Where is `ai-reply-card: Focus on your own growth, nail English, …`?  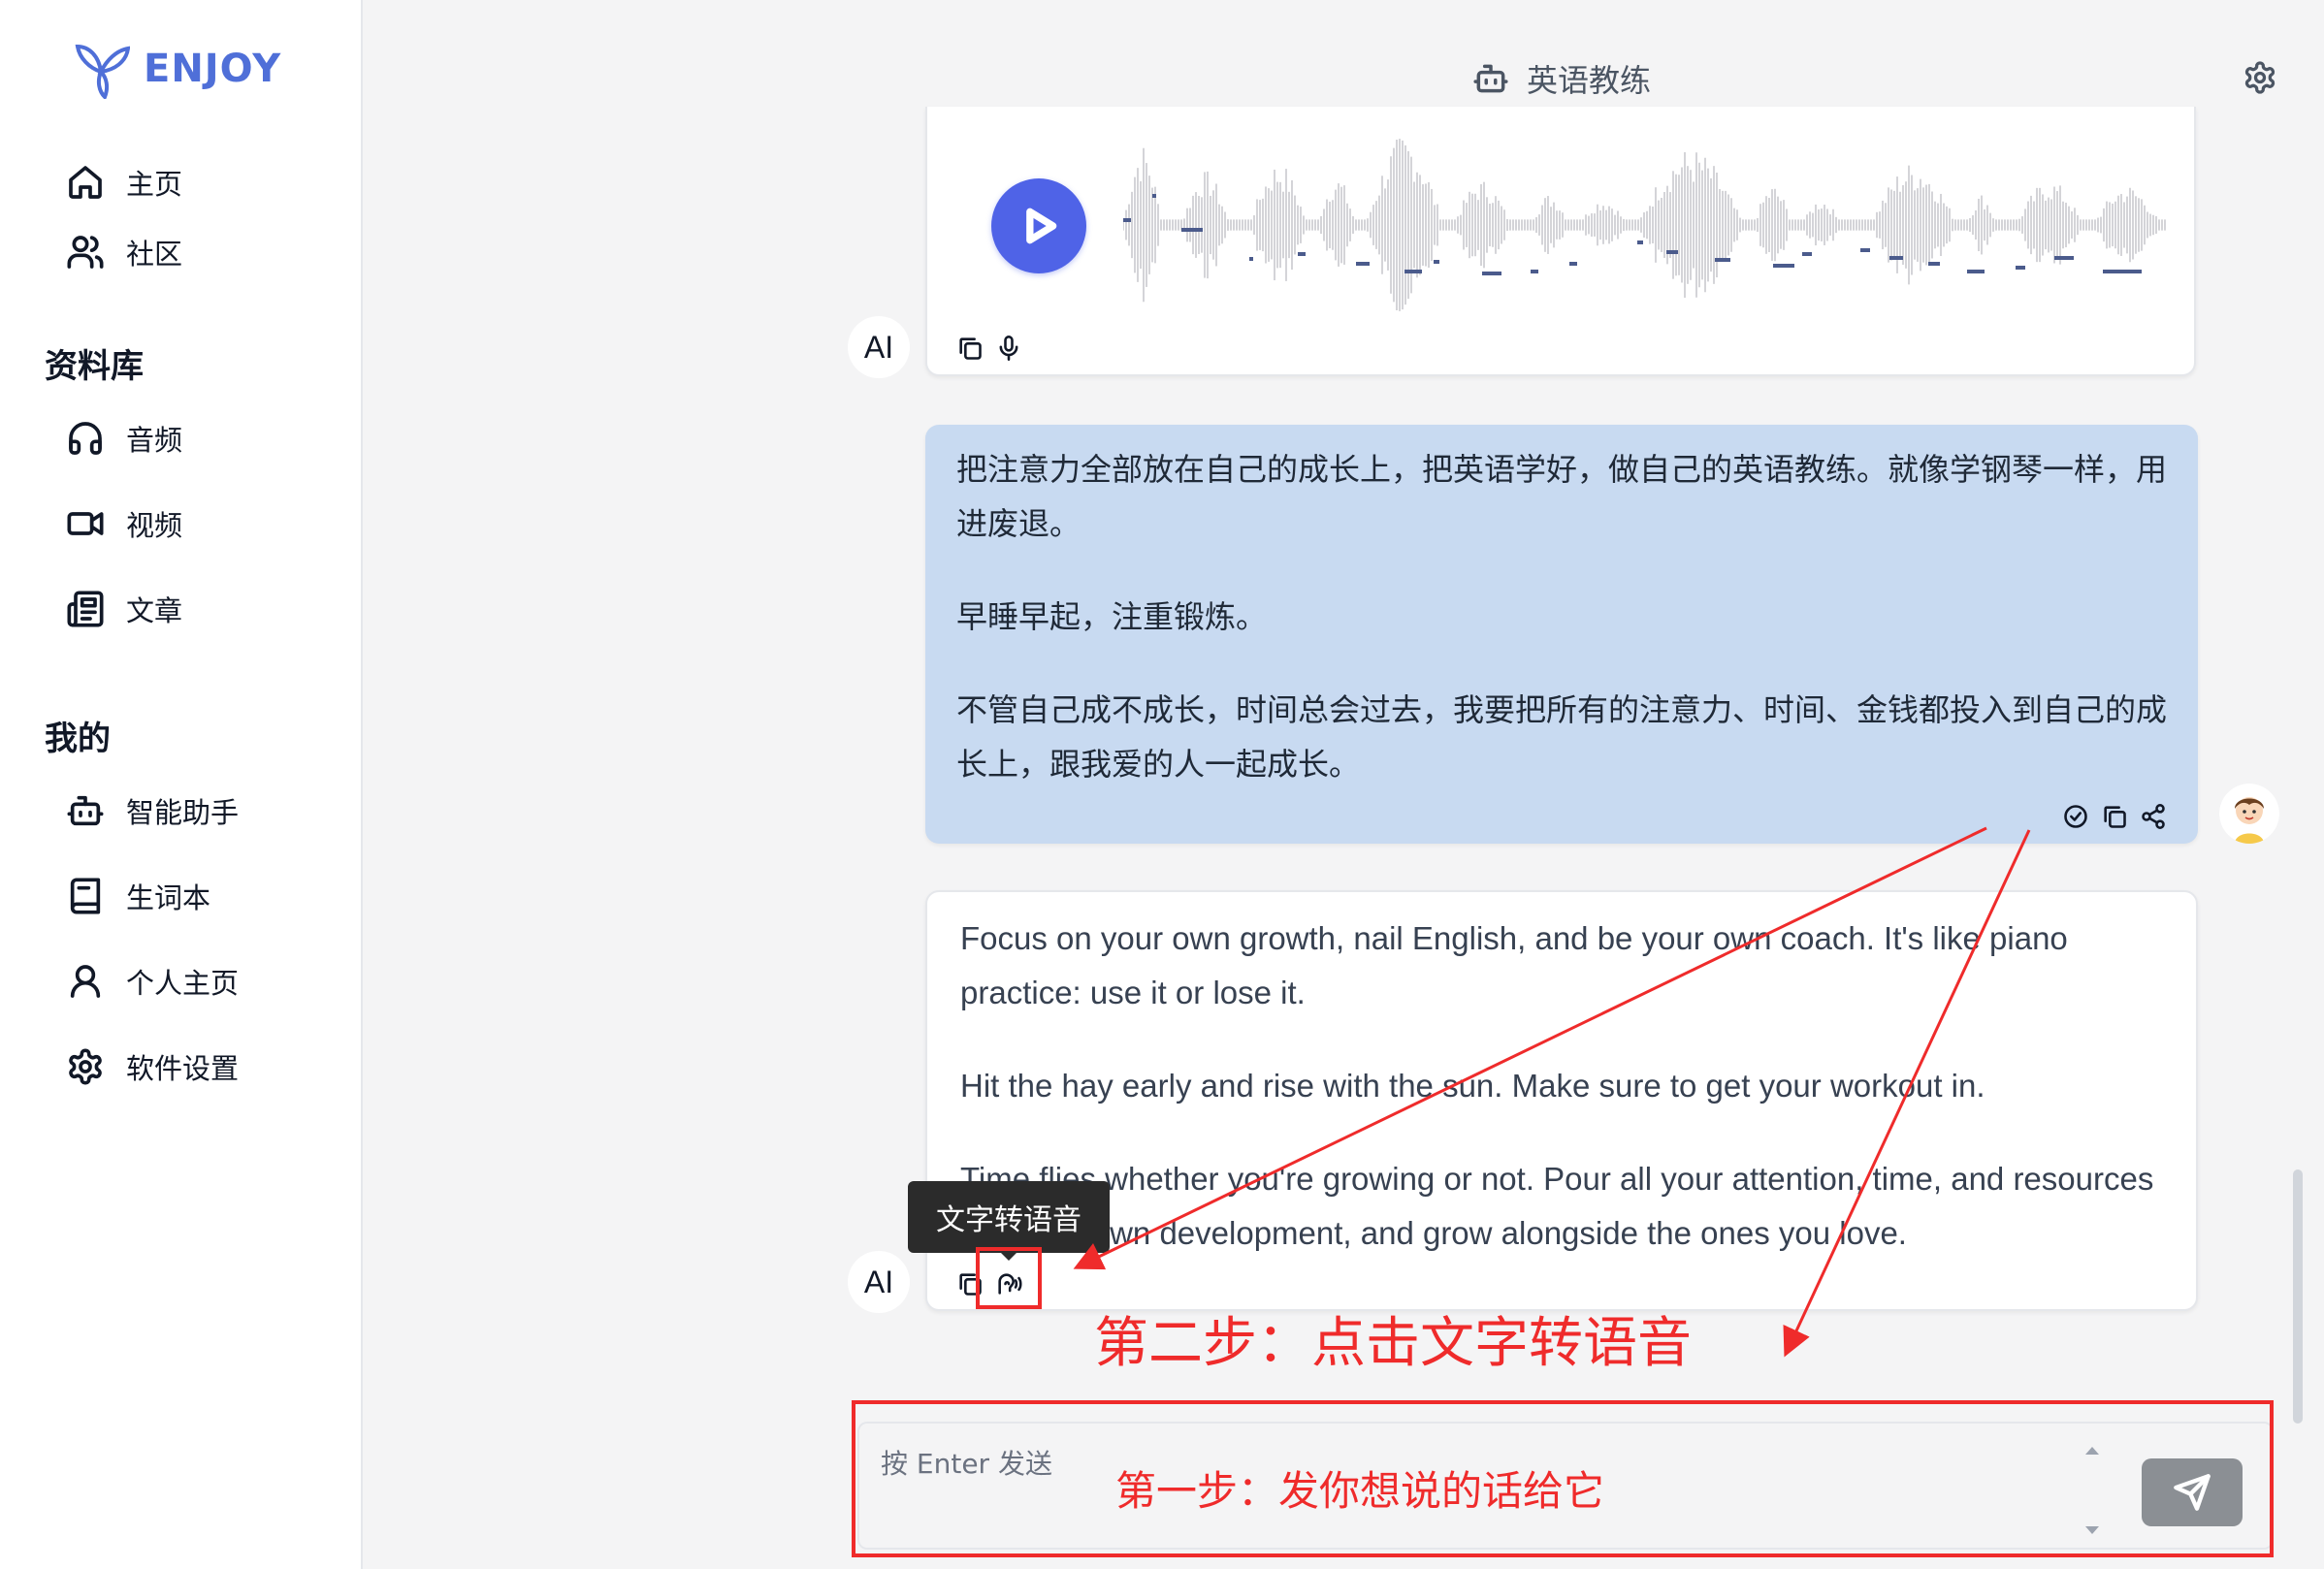 ai-reply-card: Focus on your own growth, nail English, … is located at coordinates (1561, 1100).